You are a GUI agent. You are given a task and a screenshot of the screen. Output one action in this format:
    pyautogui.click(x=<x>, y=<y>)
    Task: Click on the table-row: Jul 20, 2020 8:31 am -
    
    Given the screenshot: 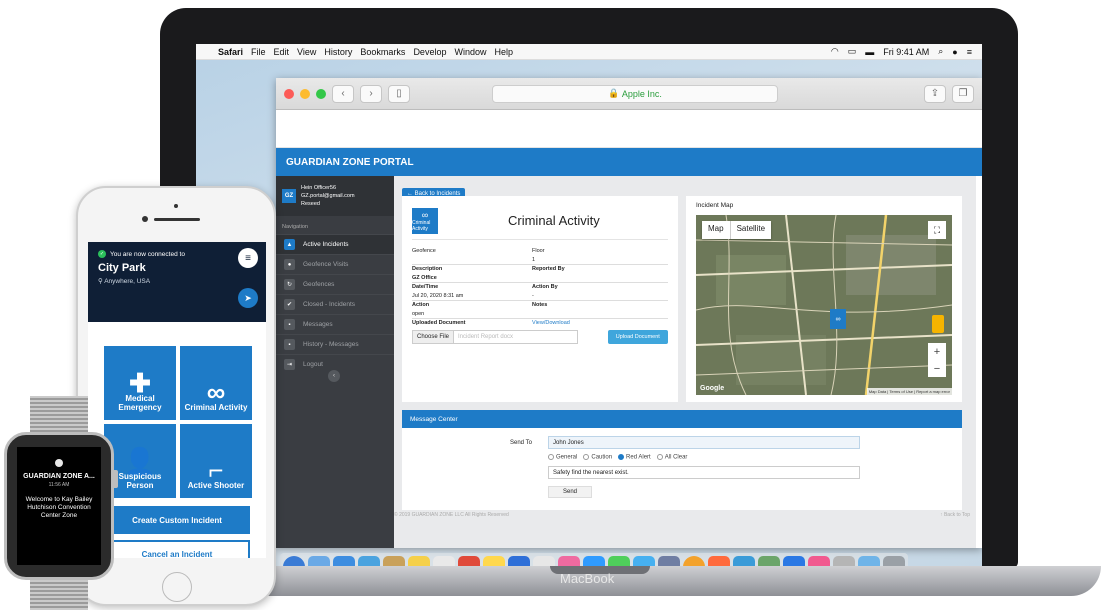 What is the action you would take?
    pyautogui.click(x=540, y=295)
    